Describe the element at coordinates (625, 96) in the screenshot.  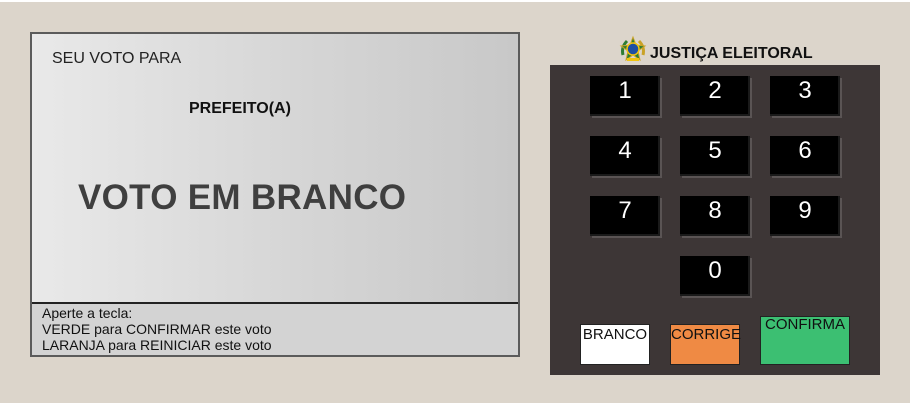
I see `key-1: 1` at that location.